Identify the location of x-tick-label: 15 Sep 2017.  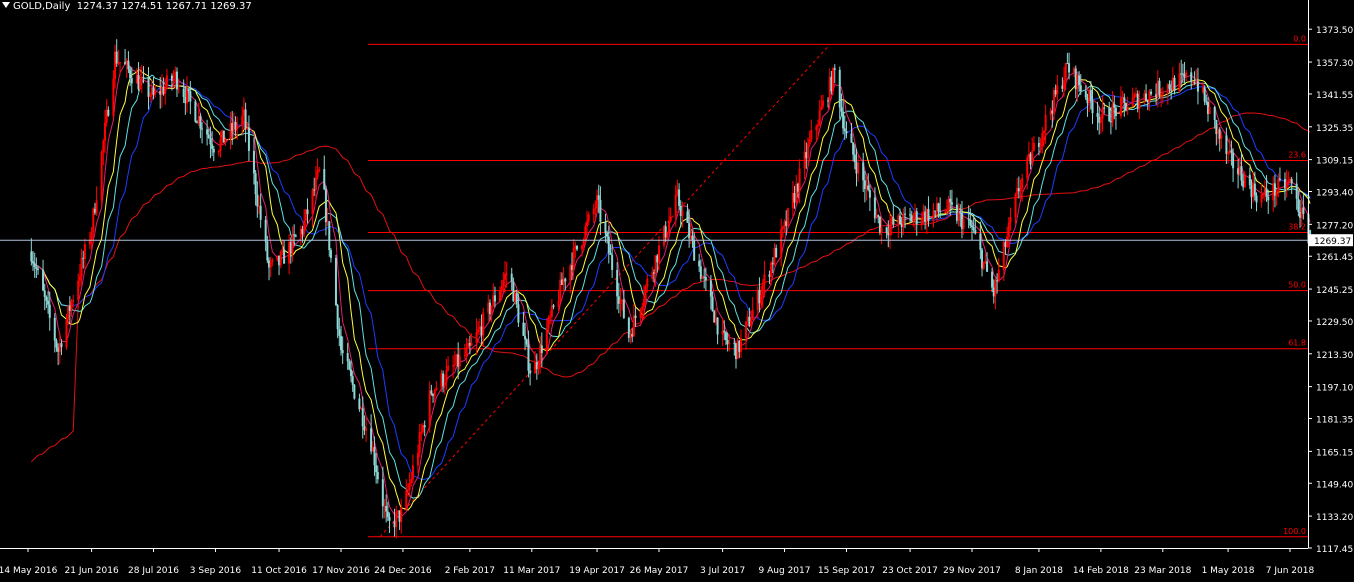
(846, 571).